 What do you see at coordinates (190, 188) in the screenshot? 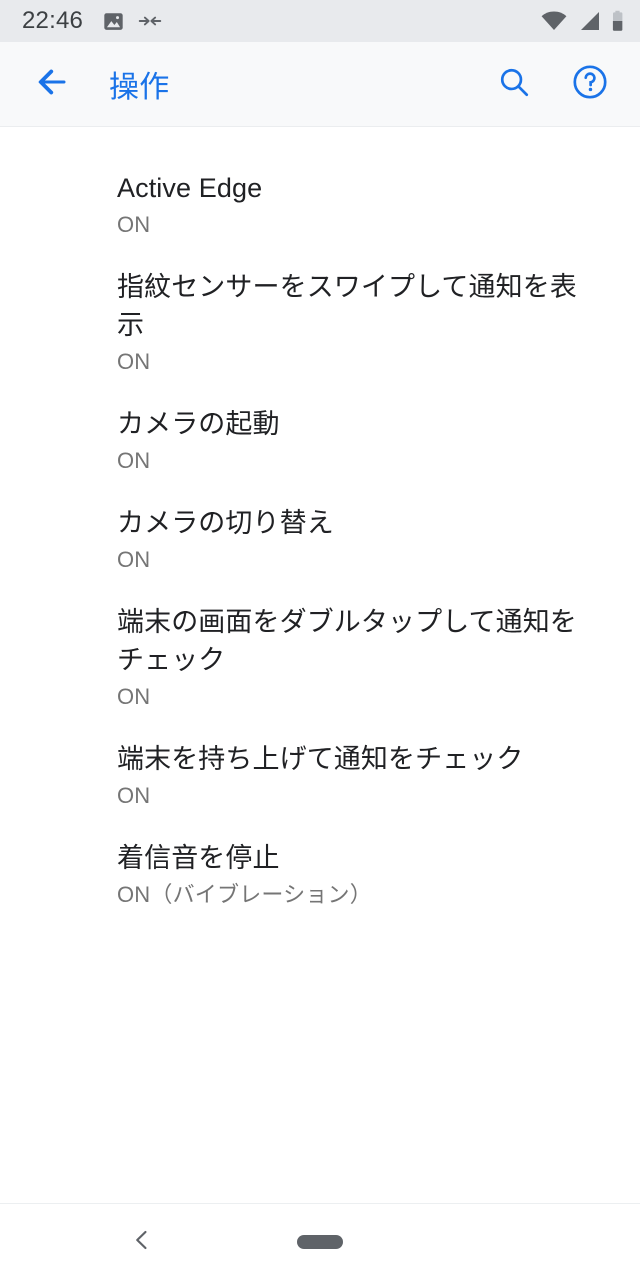
I see `preference-title: Active Edge` at bounding box center [190, 188].